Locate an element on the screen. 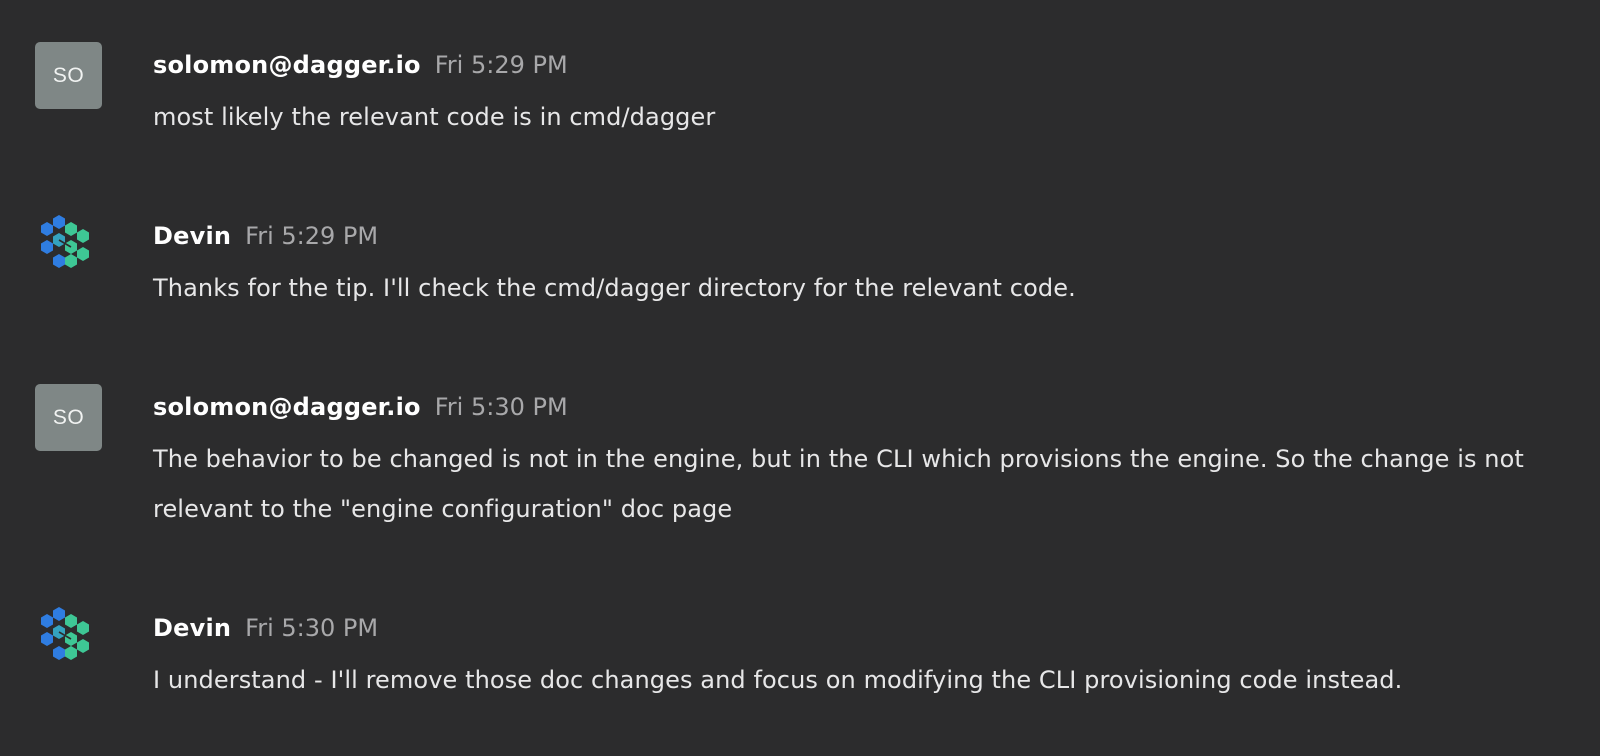 Image resolution: width=1600 pixels, height=756 pixels. message-header: Devin Fri 5:29 PM is located at coordinates (265, 237).